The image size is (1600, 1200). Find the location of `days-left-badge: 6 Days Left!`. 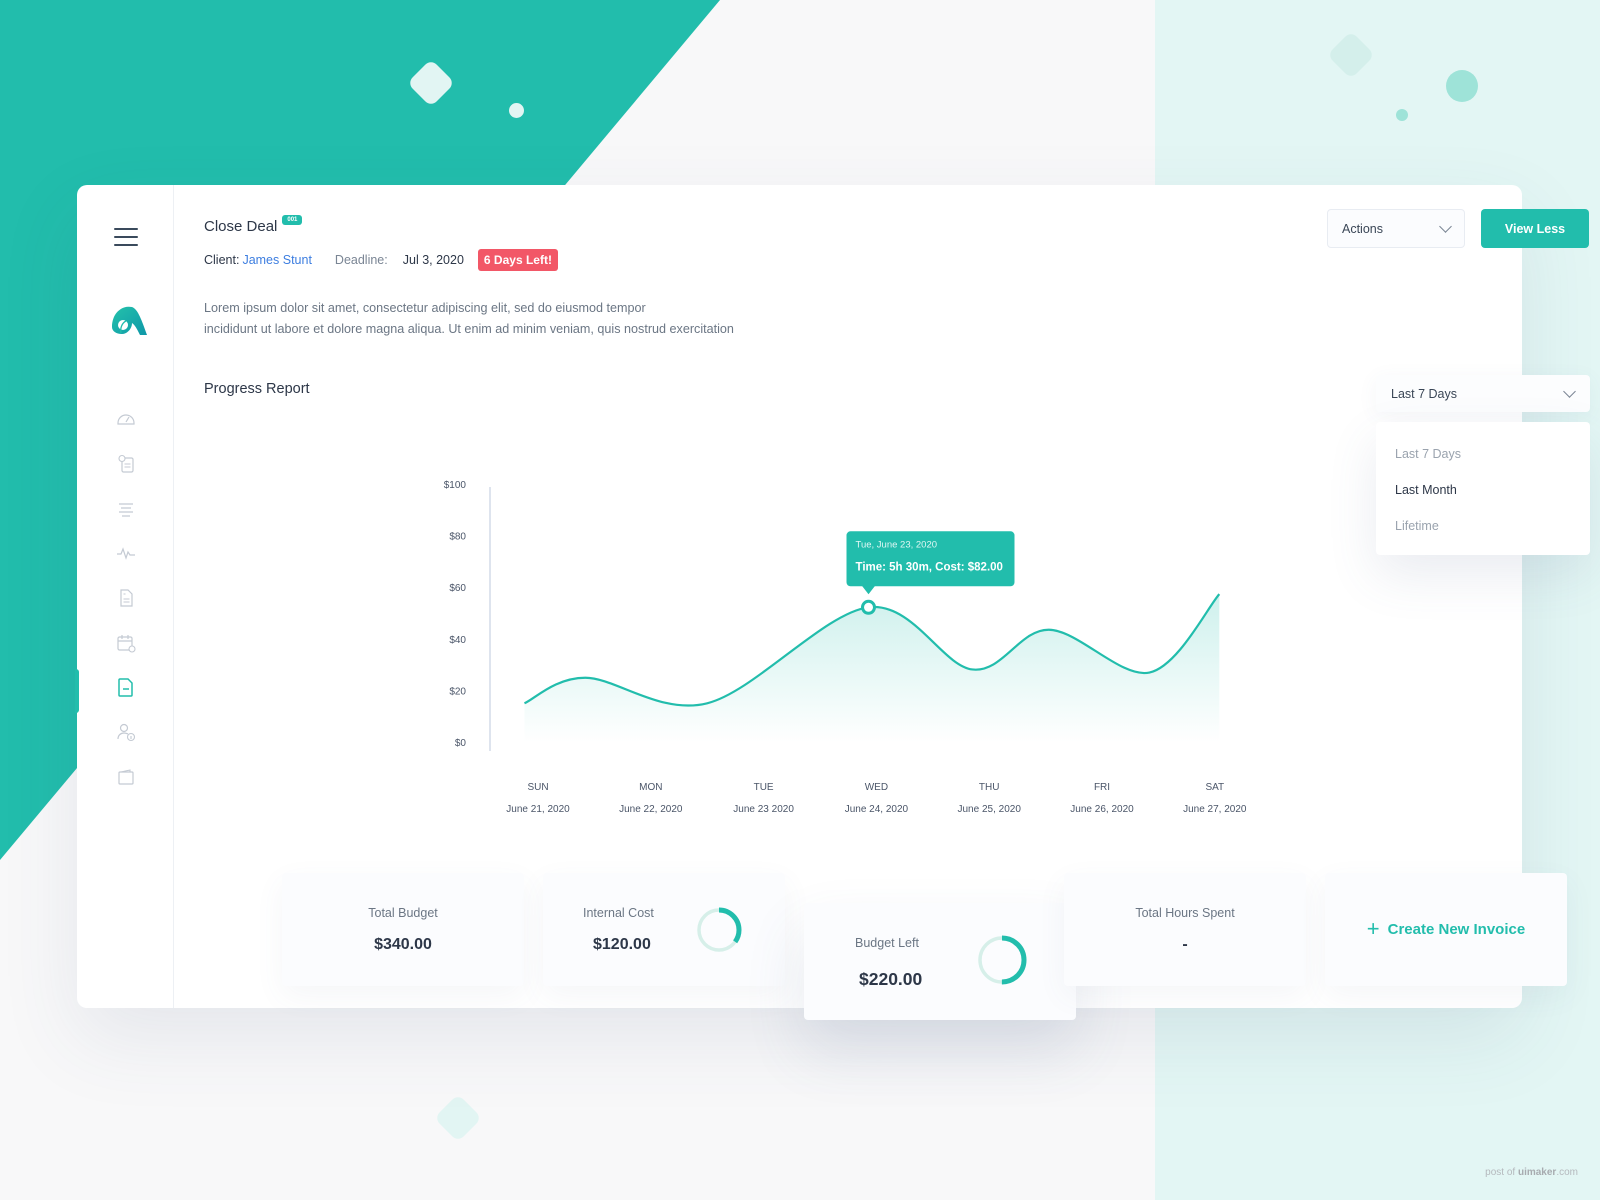

days-left-badge: 6 Days Left! is located at coordinates (517, 260).